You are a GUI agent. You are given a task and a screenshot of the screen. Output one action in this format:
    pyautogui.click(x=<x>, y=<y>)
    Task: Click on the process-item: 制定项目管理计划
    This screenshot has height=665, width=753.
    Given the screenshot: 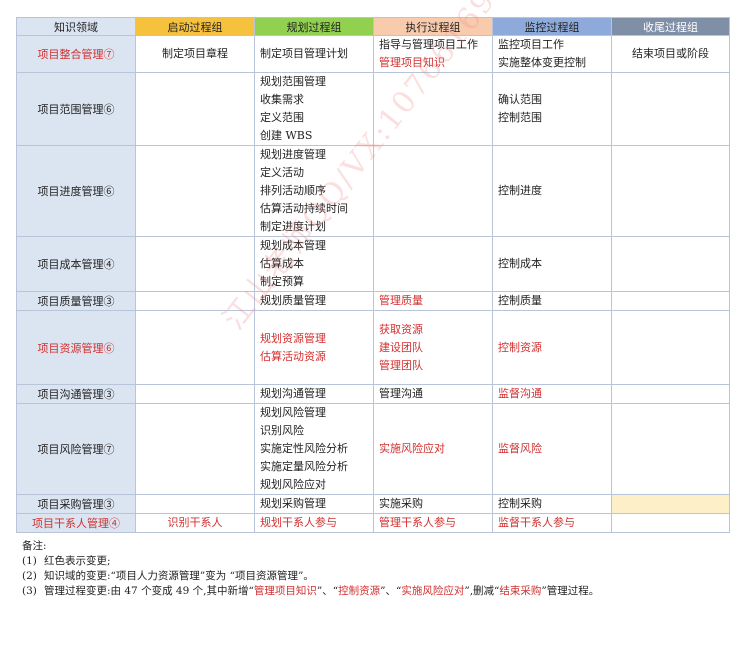 What is the action you would take?
    pyautogui.click(x=304, y=53)
    